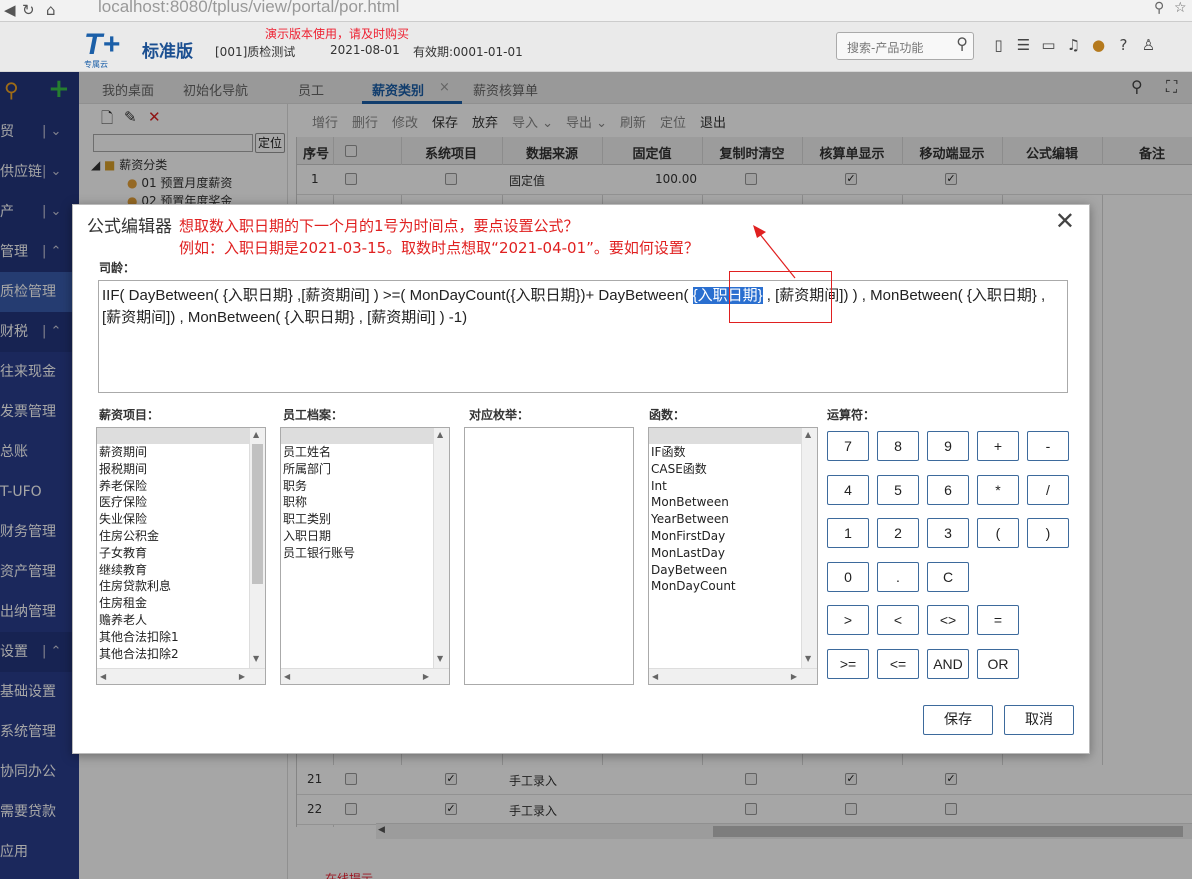  What do you see at coordinates (255, 51) in the screenshot?
I see `company-name: [001]质检测试` at bounding box center [255, 51].